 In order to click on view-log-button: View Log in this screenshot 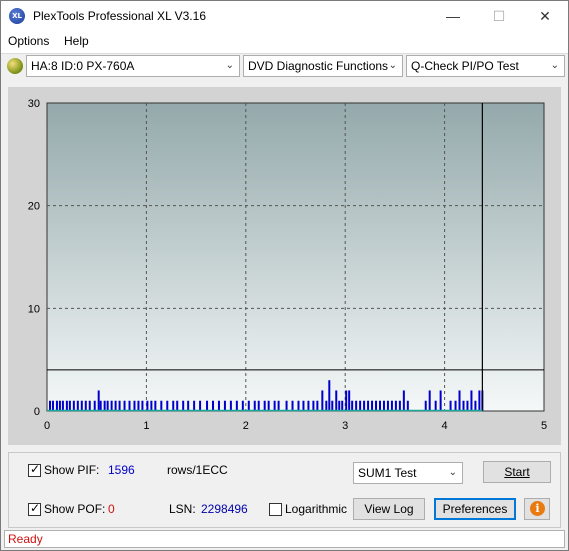, I will do `click(389, 509)`.